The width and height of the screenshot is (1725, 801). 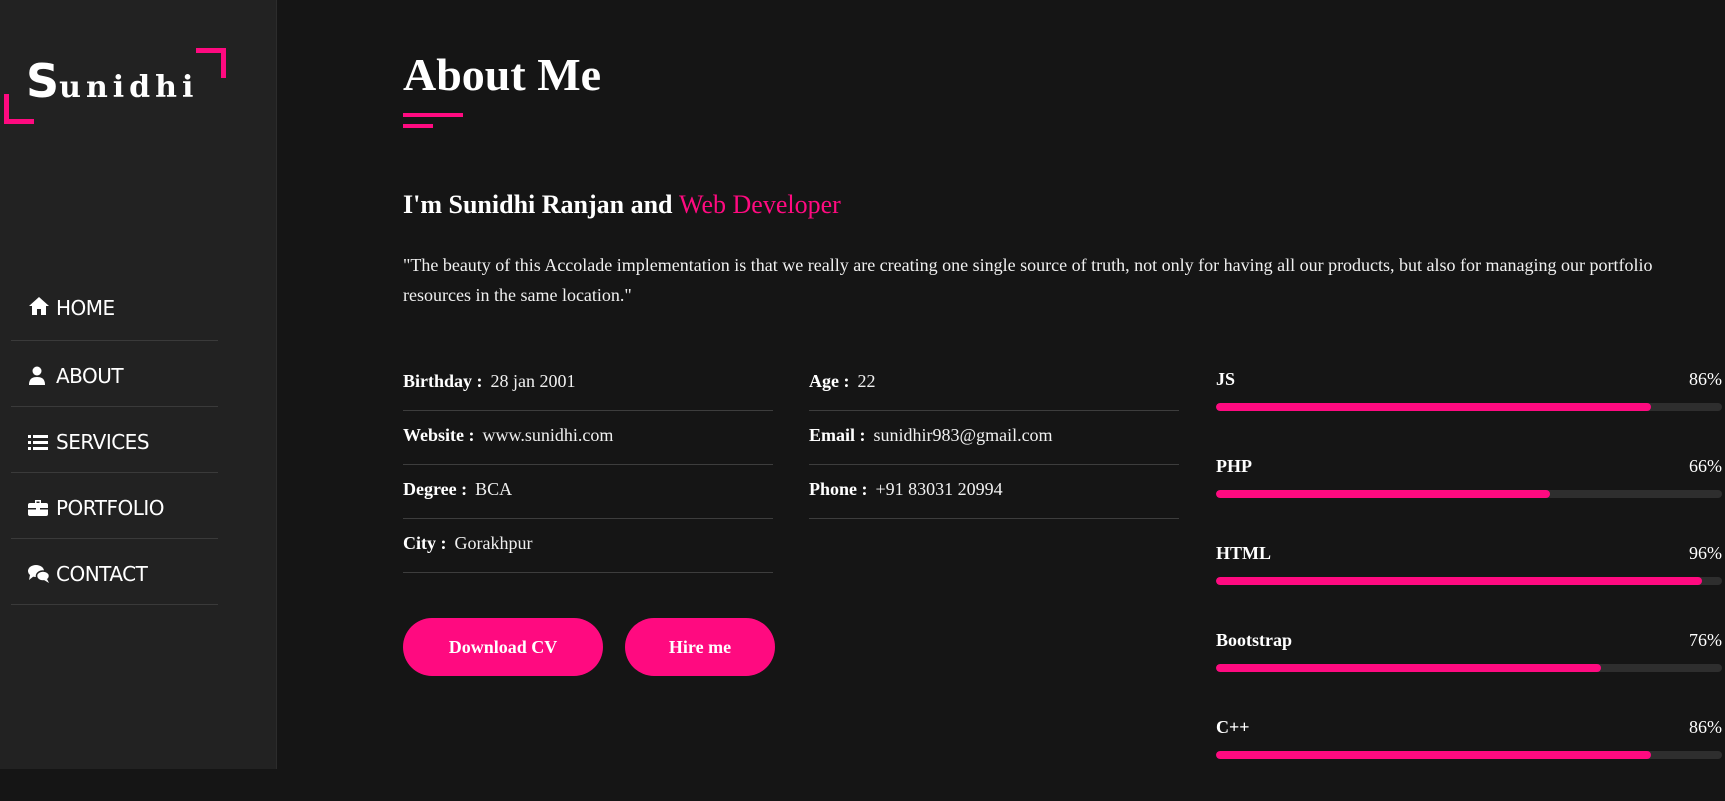 I want to click on nav-item-services: SERVICES, so click(x=114, y=440).